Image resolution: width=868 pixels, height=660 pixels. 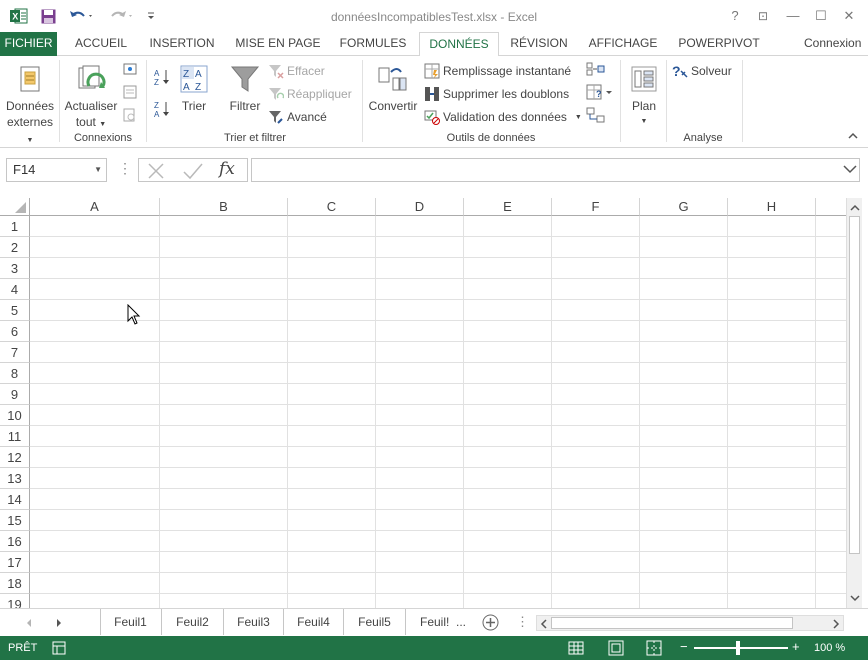 I want to click on horizontal-scroll-thumb, so click(x=672, y=623).